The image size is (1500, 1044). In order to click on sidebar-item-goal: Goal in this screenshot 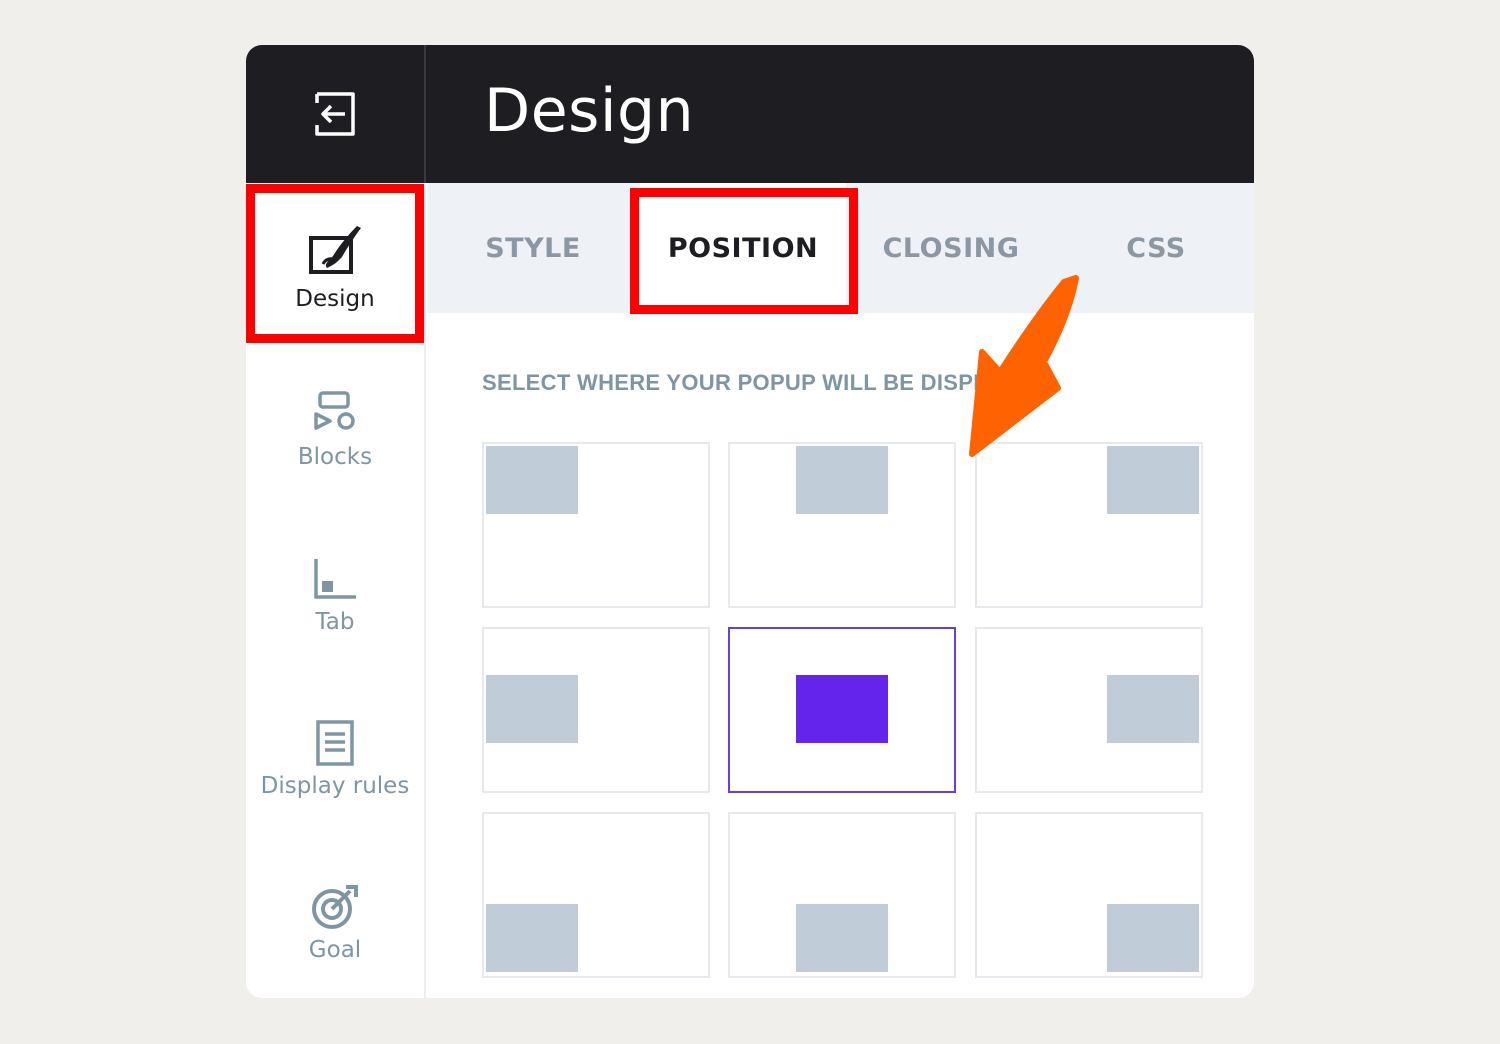, I will do `click(335, 923)`.